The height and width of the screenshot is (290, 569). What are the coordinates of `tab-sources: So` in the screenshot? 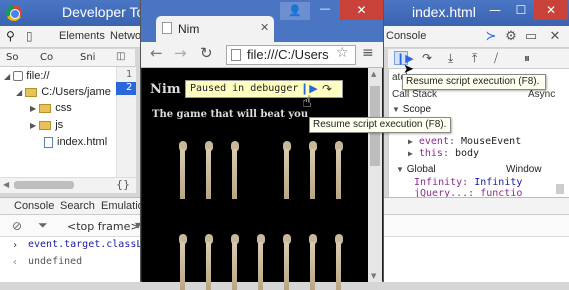 It's located at (12, 57).